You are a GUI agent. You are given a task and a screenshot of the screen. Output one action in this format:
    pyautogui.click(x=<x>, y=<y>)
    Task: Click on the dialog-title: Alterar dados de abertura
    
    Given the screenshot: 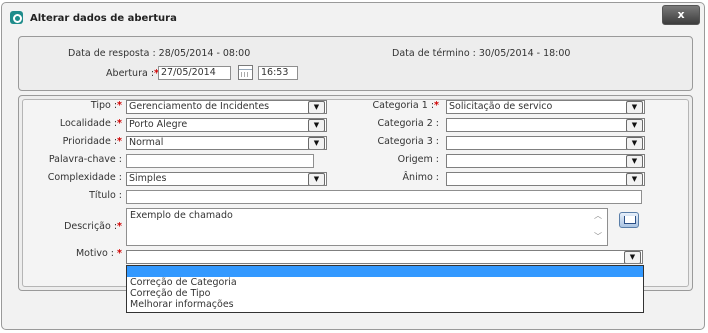 What is the action you would take?
    pyautogui.click(x=103, y=18)
    